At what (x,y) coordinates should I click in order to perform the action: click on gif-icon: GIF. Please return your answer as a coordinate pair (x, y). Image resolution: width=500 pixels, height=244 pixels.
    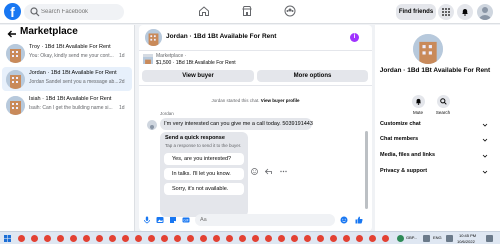
    Looking at the image, I should click on (186, 220).